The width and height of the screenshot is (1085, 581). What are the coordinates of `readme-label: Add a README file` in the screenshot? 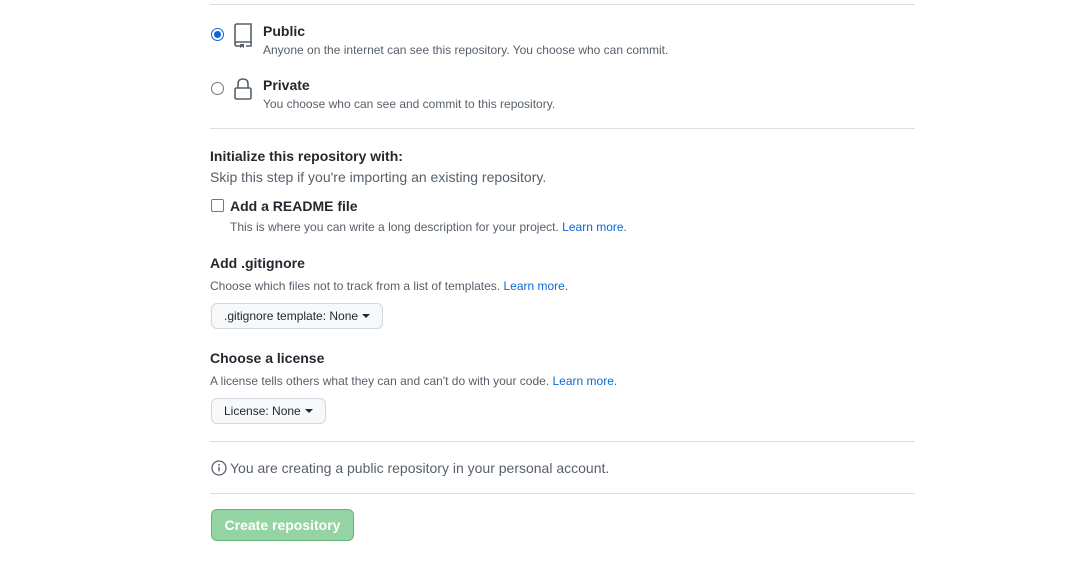 It's located at (294, 206).